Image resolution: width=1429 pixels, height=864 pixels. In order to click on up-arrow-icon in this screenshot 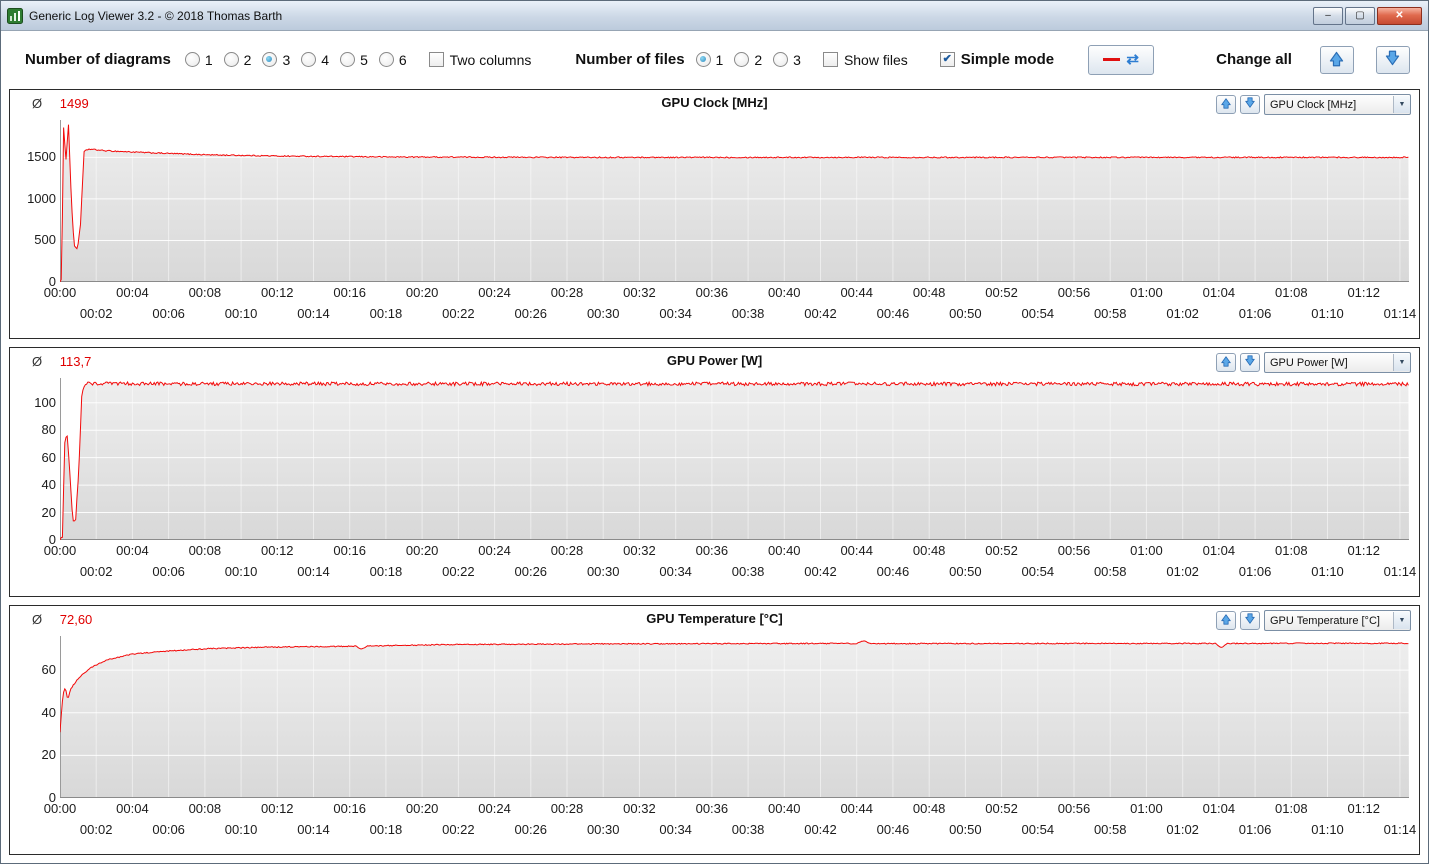, I will do `click(1226, 104)`.